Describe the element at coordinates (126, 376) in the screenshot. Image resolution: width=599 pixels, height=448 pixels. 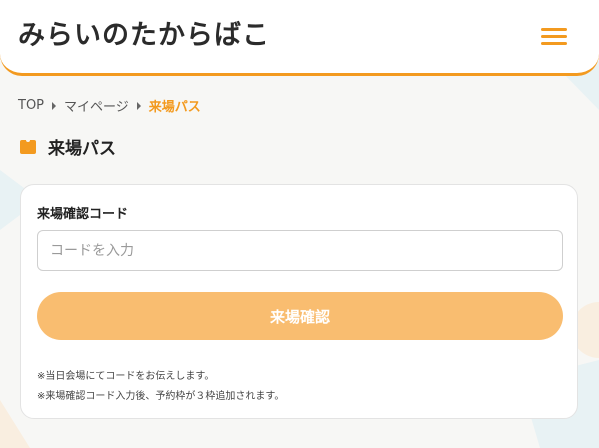
I see `note-text: ※当日会場にてコードをお伝えします。` at that location.